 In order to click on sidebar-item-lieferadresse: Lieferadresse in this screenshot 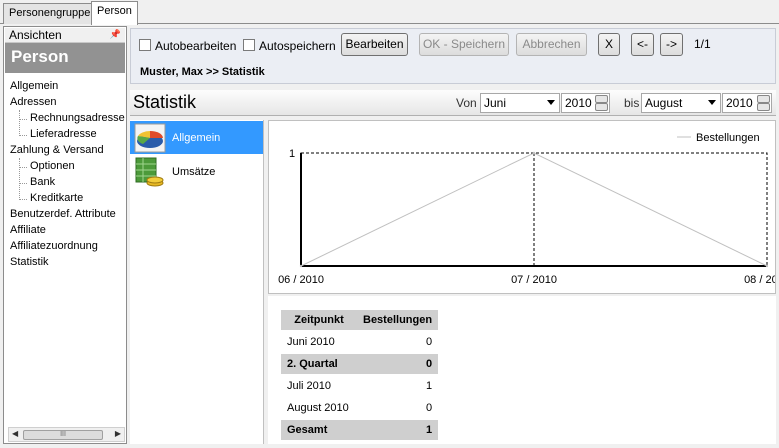, I will do `click(63, 134)`.